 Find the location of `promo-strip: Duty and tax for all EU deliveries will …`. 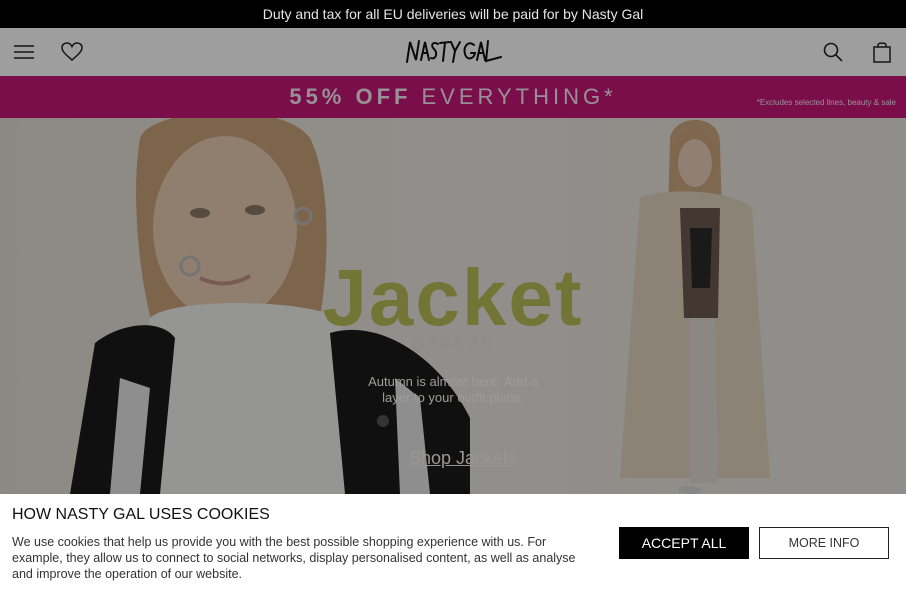

promo-strip: Duty and tax for all EU deliveries will … is located at coordinates (453, 14).